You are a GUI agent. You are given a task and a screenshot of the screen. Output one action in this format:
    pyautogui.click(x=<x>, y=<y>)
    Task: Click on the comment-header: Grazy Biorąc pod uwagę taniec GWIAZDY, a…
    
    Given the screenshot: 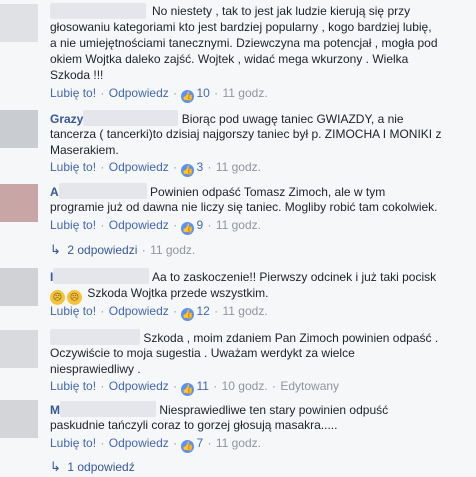 What is the action you would take?
    pyautogui.click(x=227, y=118)
    